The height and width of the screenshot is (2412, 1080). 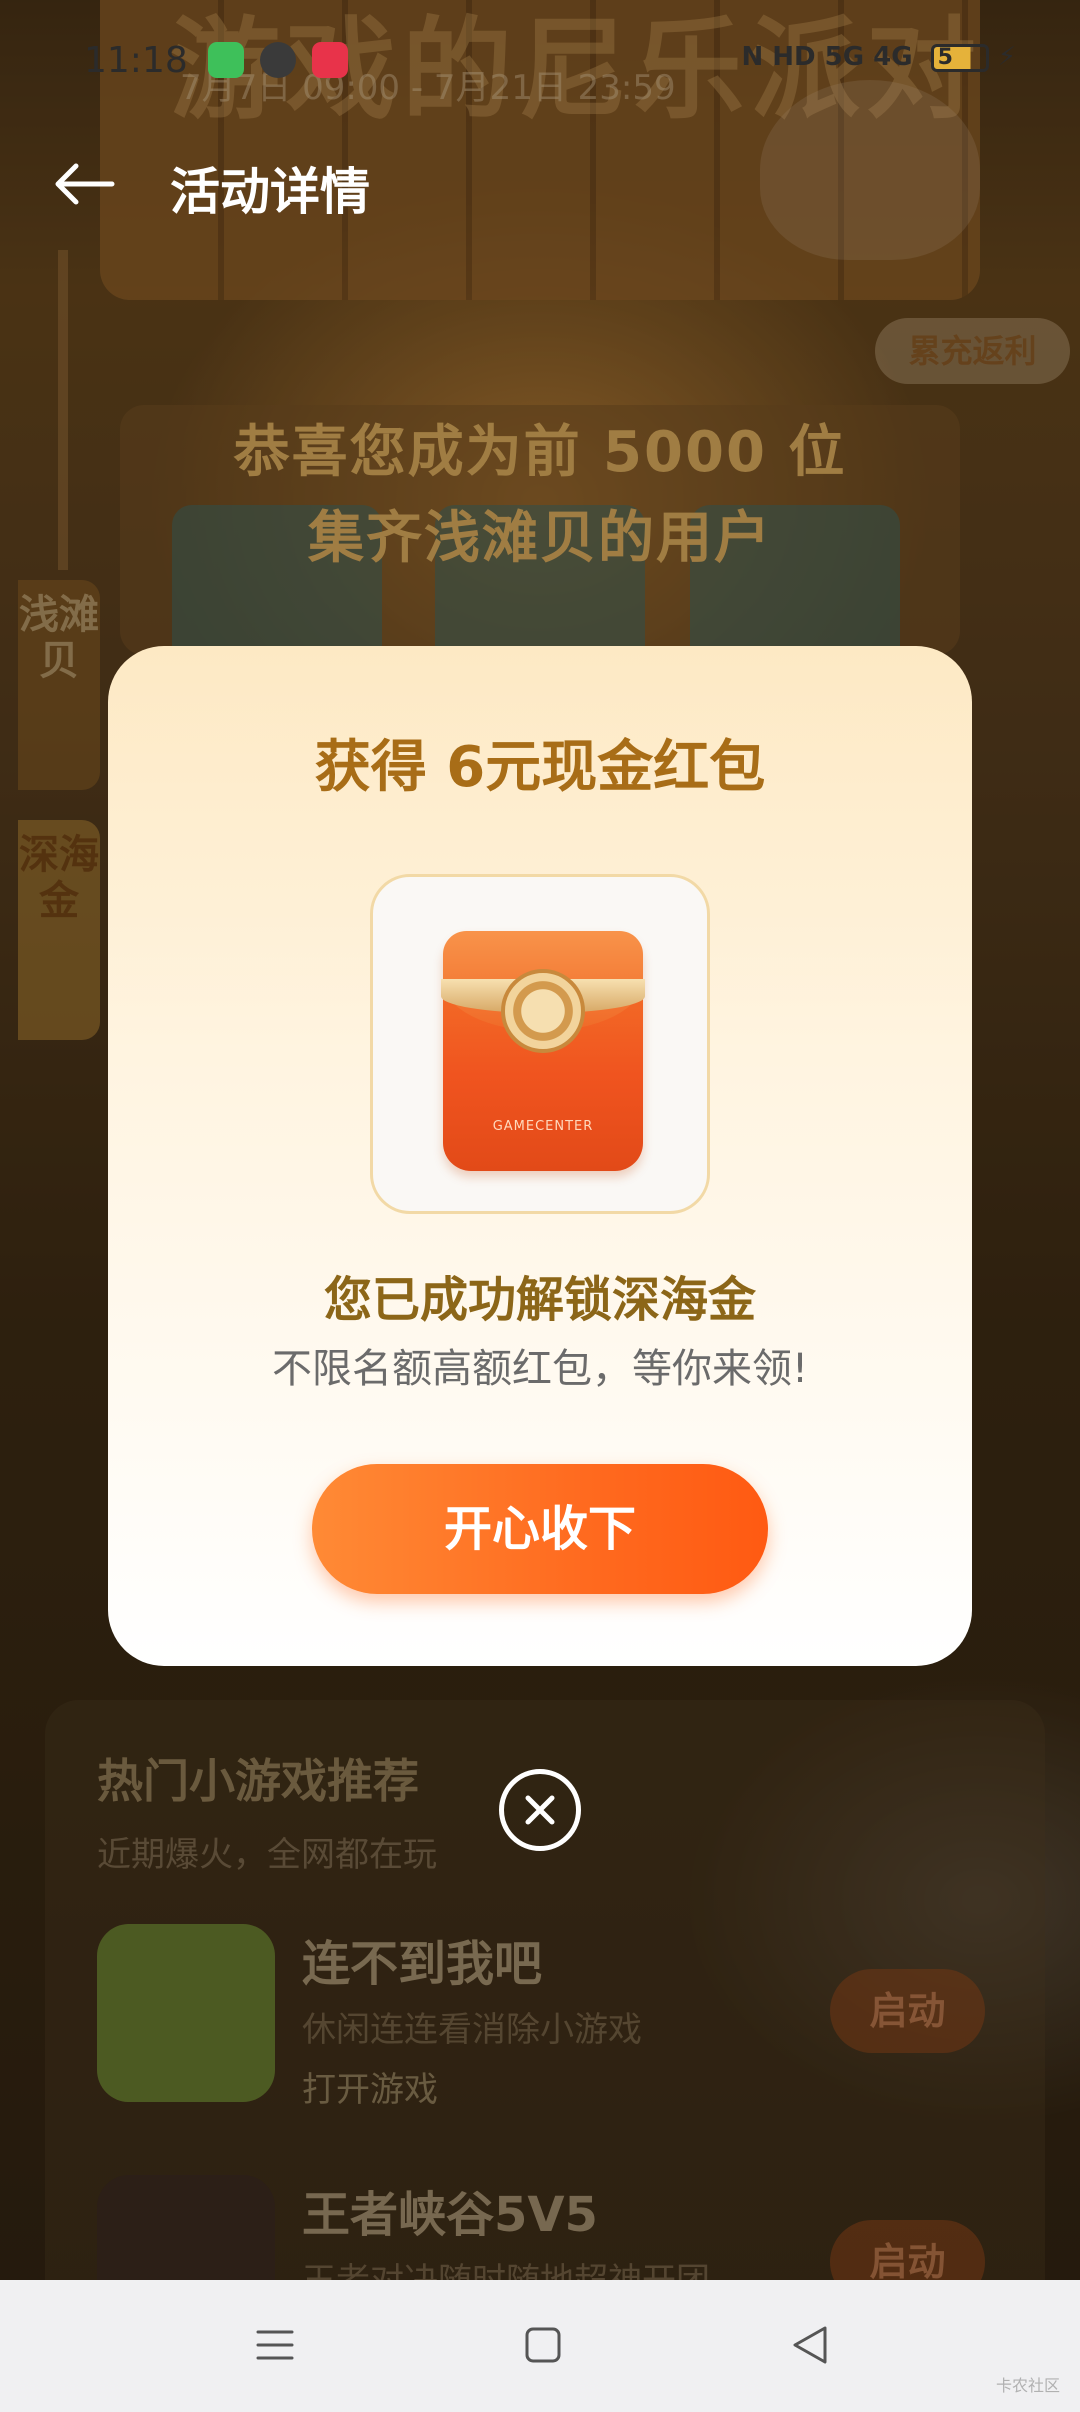 I want to click on prize-card: GAMECENTER, so click(x=540, y=1044).